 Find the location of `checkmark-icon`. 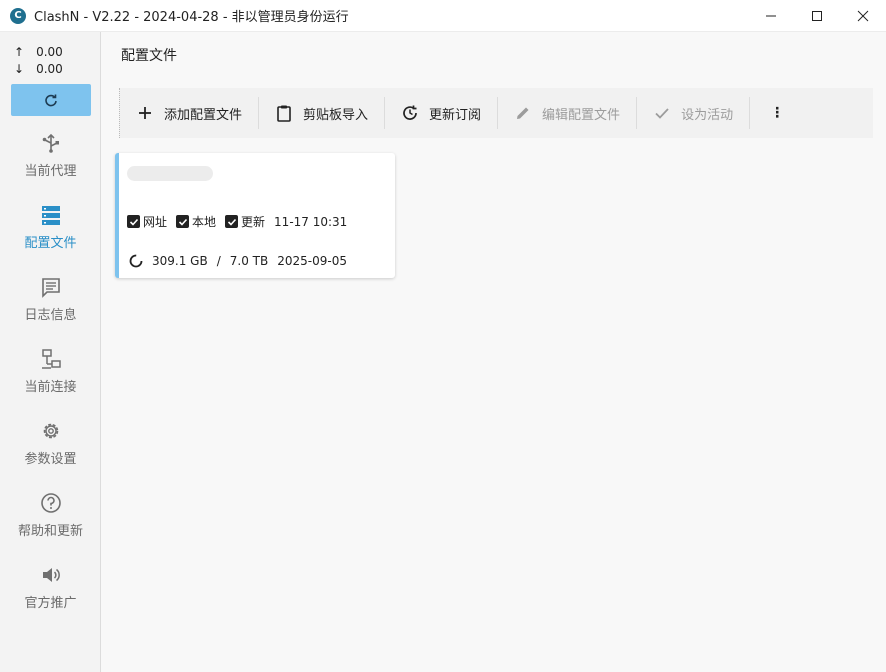

checkmark-icon is located at coordinates (662, 113).